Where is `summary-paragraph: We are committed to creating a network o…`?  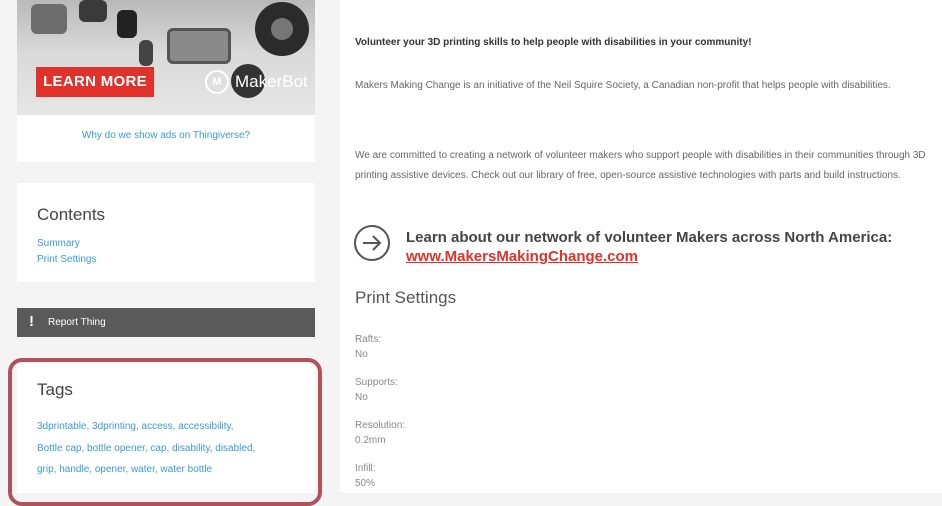
summary-paragraph: We are committed to creating a network o… is located at coordinates (640, 165).